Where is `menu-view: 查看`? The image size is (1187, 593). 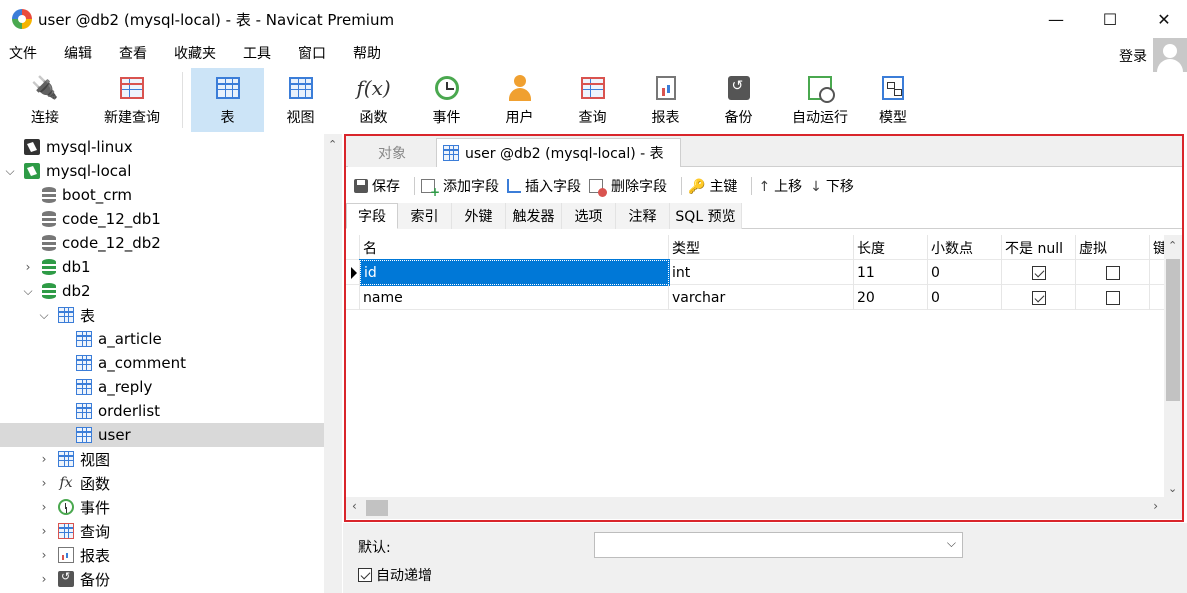
menu-view: 查看 is located at coordinates (133, 53).